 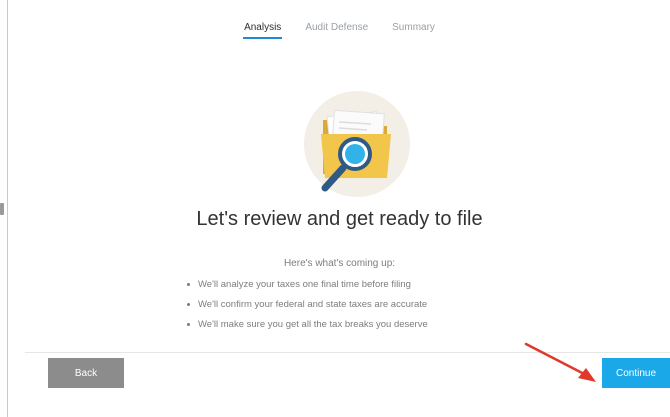 I want to click on annotation-arrow-icon, so click(x=560, y=362).